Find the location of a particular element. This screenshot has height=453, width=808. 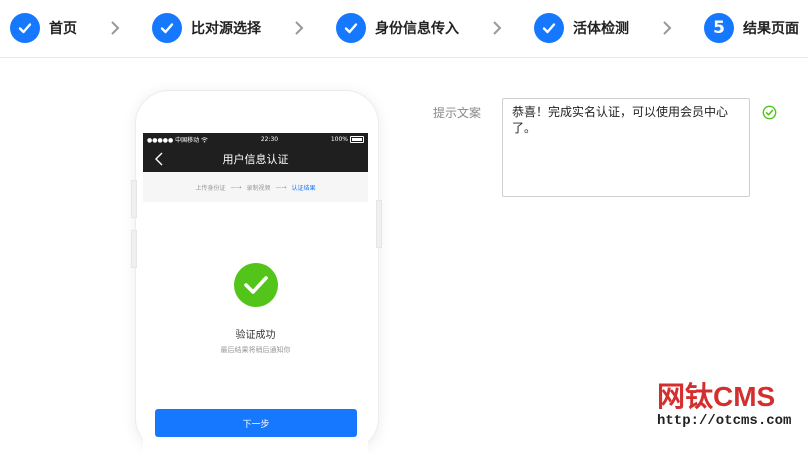

carrier-text: ●●●●● 中国移动 is located at coordinates (173, 140).